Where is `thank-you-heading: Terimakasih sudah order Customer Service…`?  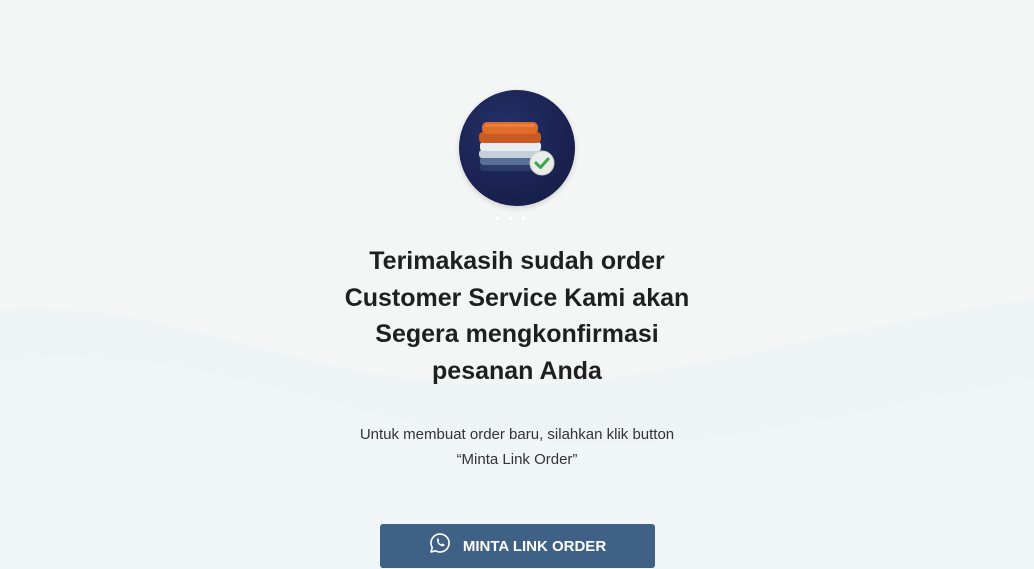
thank-you-heading: Terimakasih sudah order Customer Service… is located at coordinates (517, 316).